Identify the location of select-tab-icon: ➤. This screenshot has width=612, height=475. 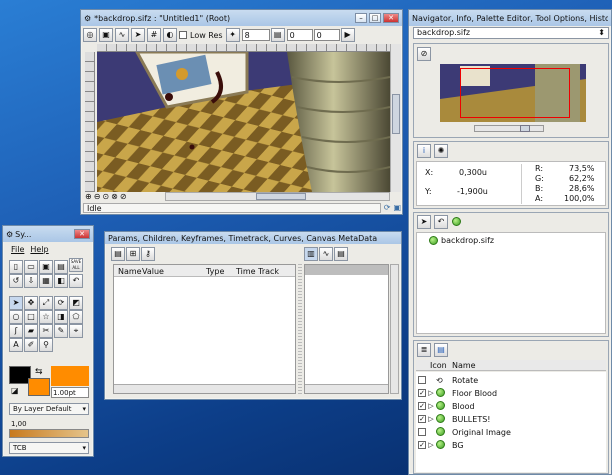
(424, 222).